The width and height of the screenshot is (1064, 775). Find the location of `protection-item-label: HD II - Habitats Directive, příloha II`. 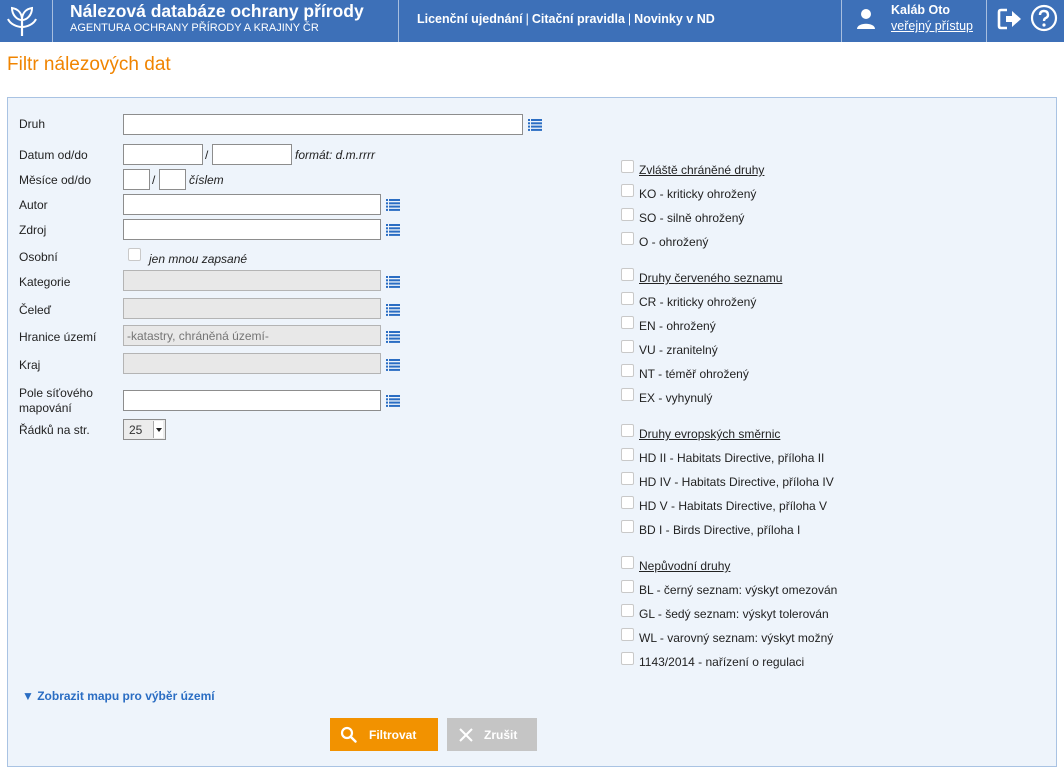

protection-item-label: HD II - Habitats Directive, příloha II is located at coordinates (732, 458).